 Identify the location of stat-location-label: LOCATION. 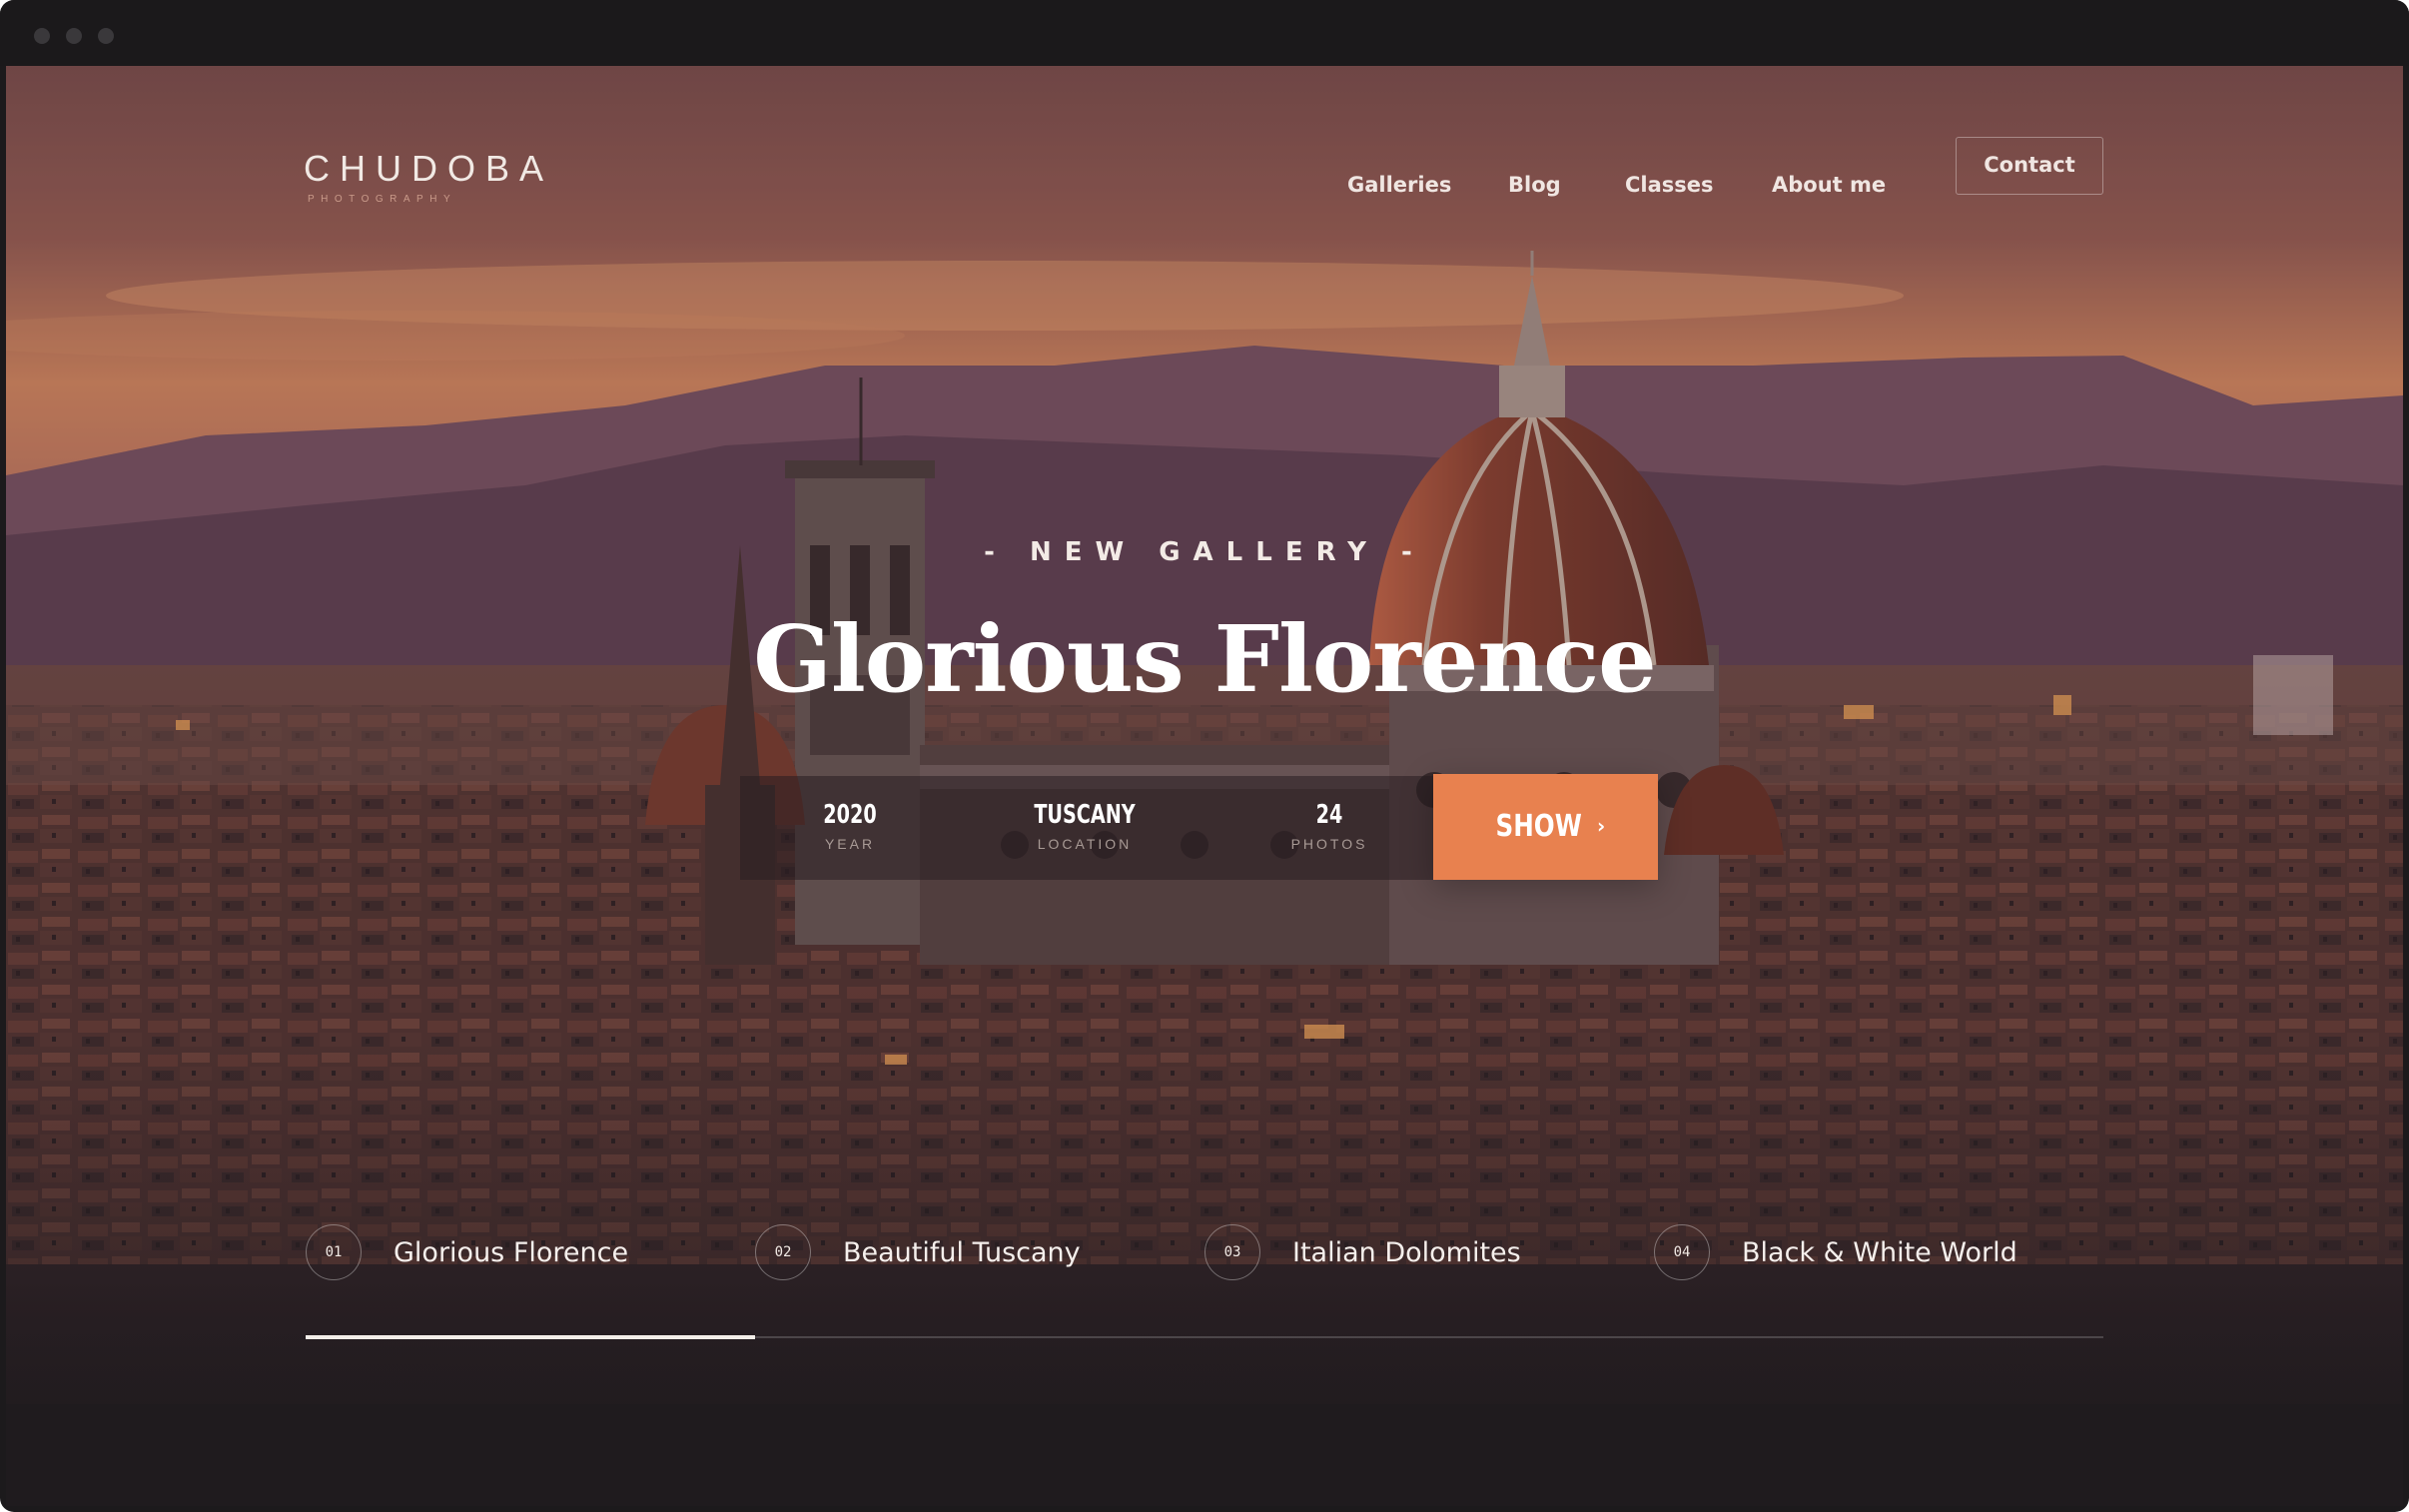
(1085, 844).